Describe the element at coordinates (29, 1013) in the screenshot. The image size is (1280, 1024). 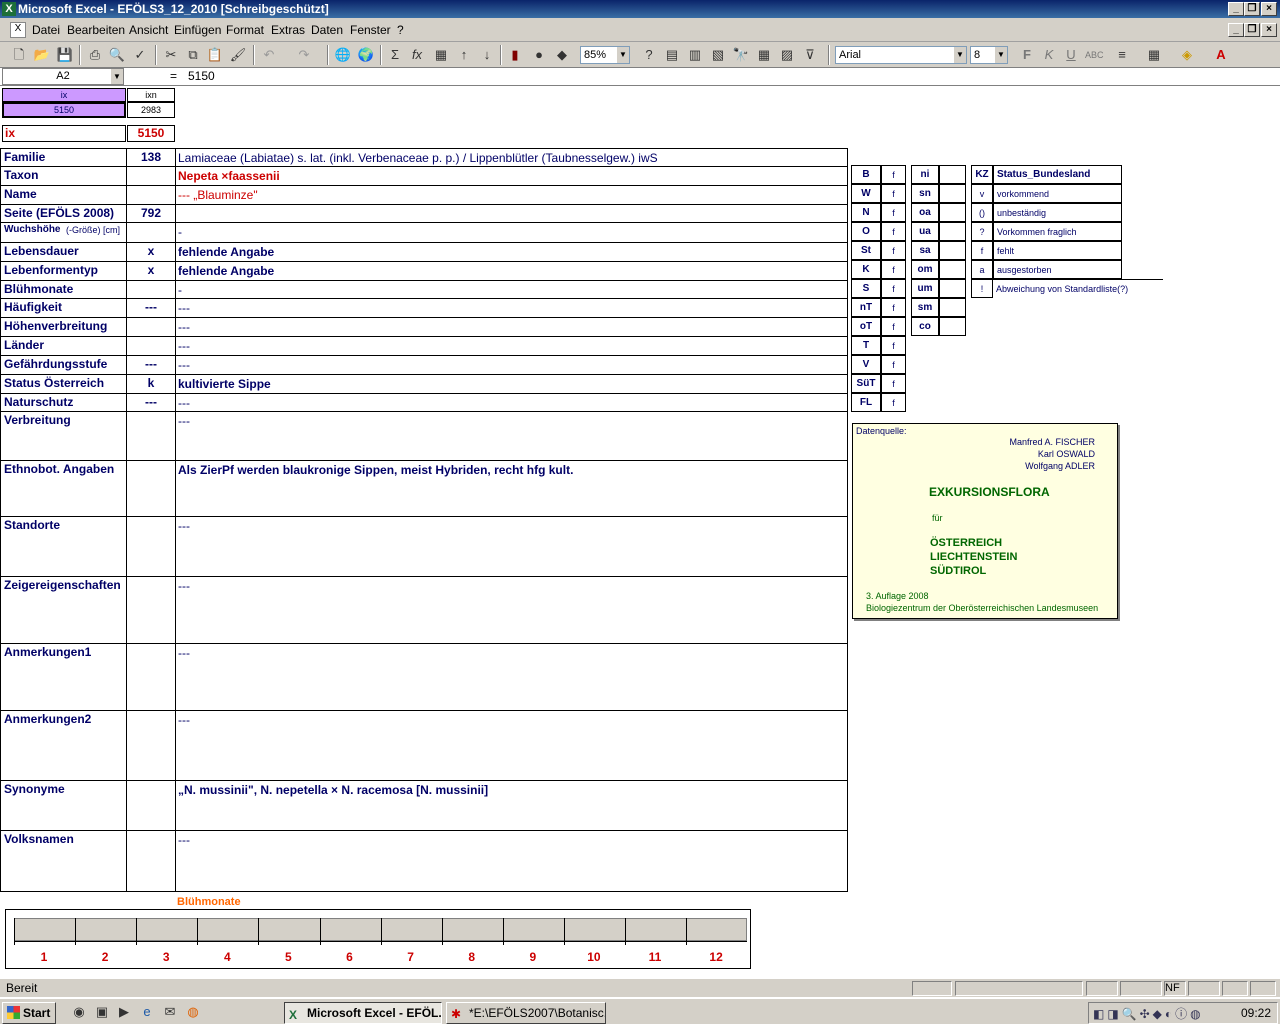
I see `start-button: Start` at that location.